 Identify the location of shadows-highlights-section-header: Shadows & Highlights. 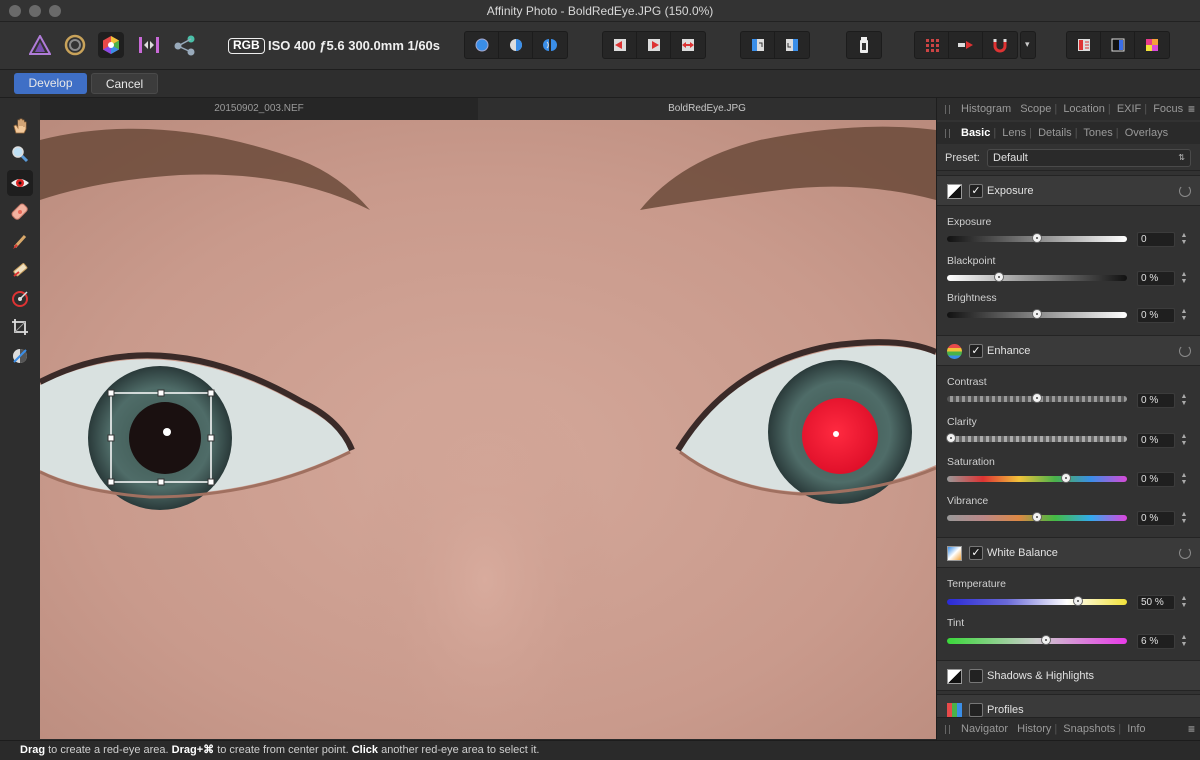
(1068, 675).